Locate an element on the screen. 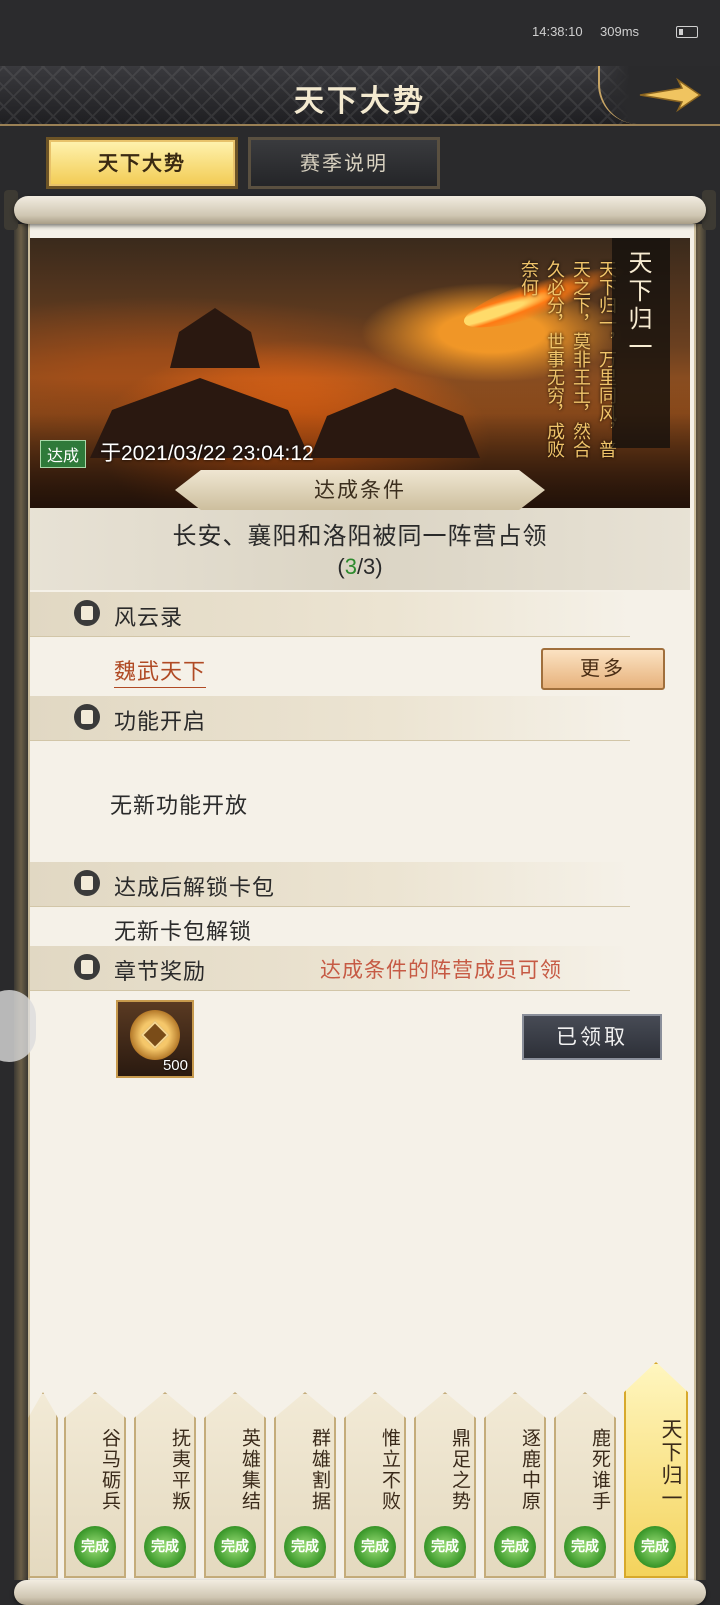 This screenshot has width=720, height=1605. reward-icon is located at coordinates (87, 967).